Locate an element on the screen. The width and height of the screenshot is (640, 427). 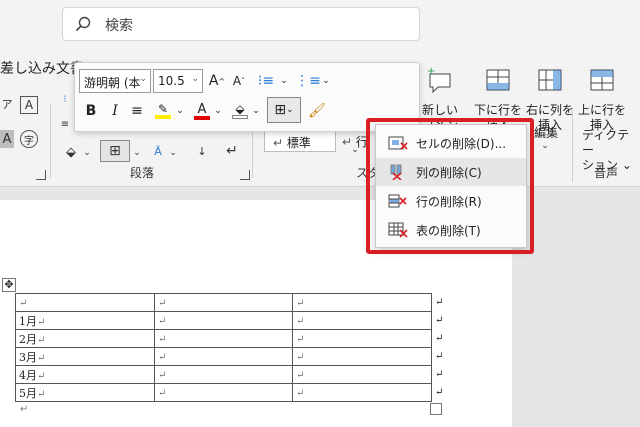
italic-button: I is located at coordinates (115, 111).